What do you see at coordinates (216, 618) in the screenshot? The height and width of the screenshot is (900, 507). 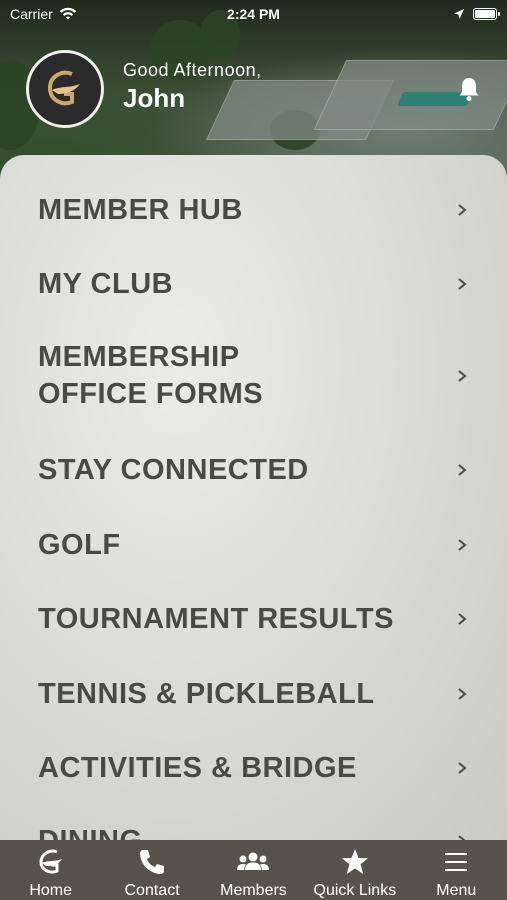 I see `menu-item-label: TOURNAMENT RESULTS` at bounding box center [216, 618].